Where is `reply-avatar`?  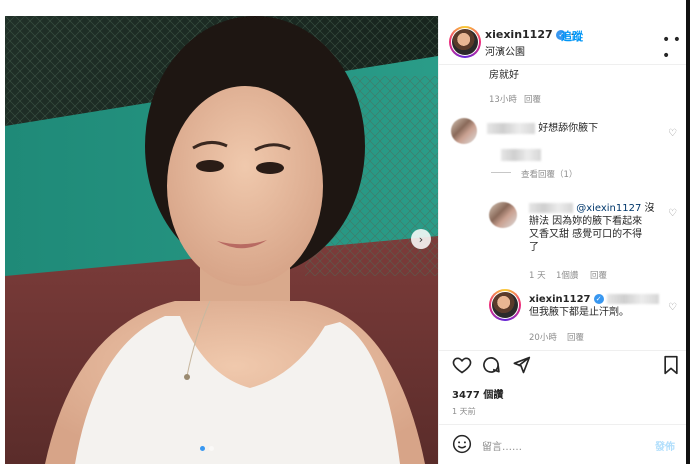
reply-avatar is located at coordinates (503, 215).